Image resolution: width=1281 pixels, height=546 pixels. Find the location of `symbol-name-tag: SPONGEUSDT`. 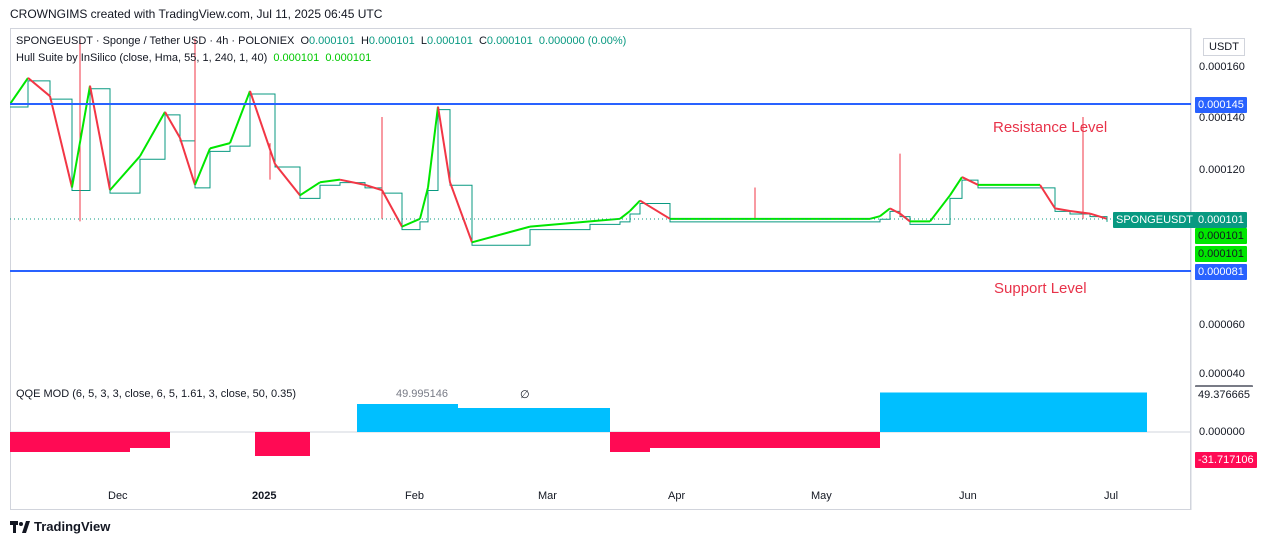

symbol-name-tag: SPONGEUSDT is located at coordinates (1155, 220).